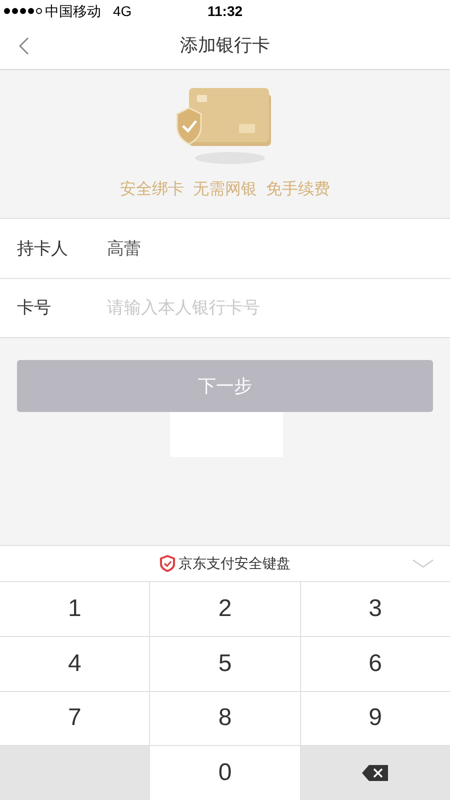 The height and width of the screenshot is (800, 450). I want to click on network-type: 4G, so click(122, 11).